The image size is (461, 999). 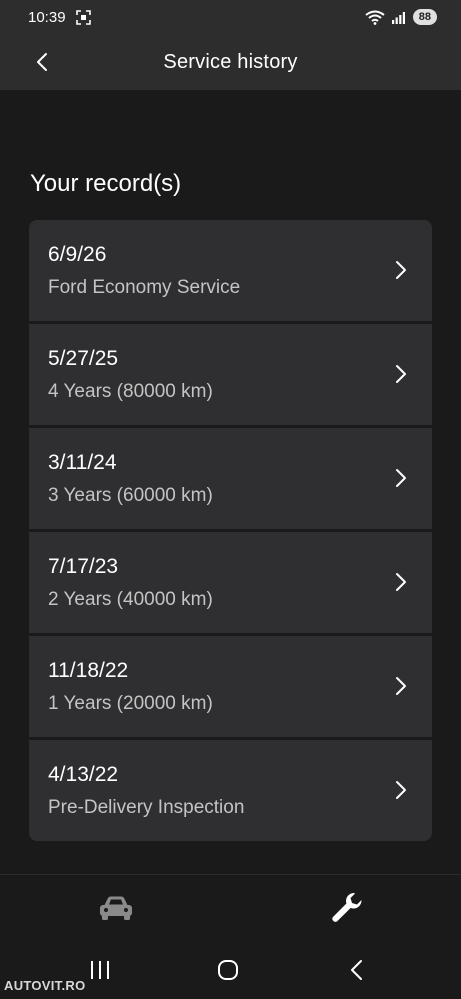 What do you see at coordinates (230, 686) in the screenshot?
I see `record-item: 11/18/22 1 Years (20000 km)` at bounding box center [230, 686].